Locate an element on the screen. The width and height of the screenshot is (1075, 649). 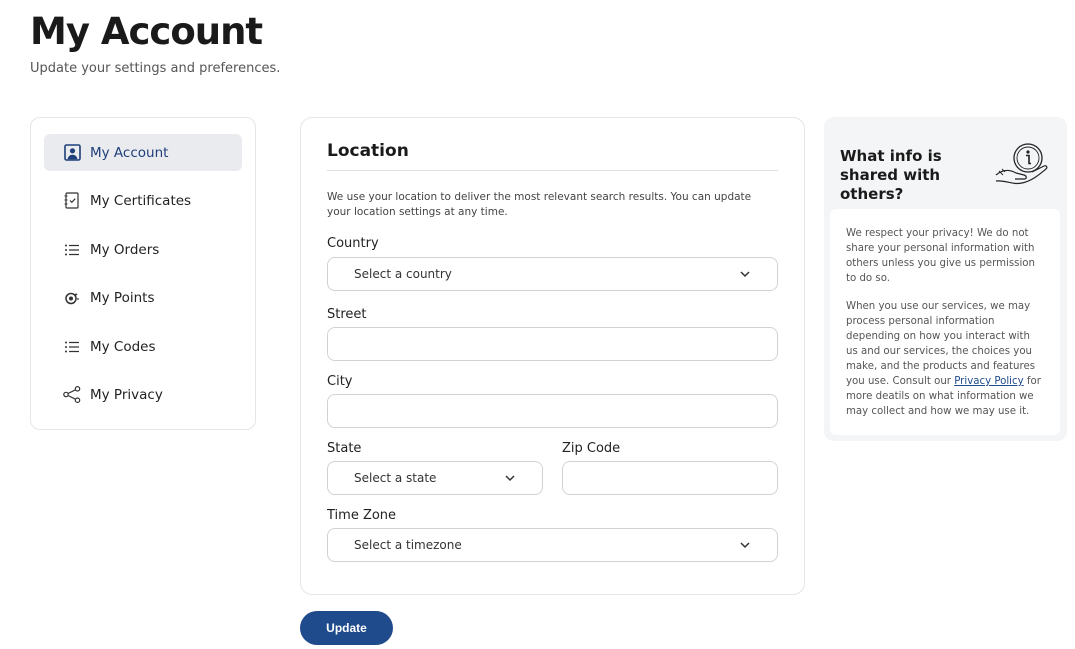
state-label: State is located at coordinates (344, 448).